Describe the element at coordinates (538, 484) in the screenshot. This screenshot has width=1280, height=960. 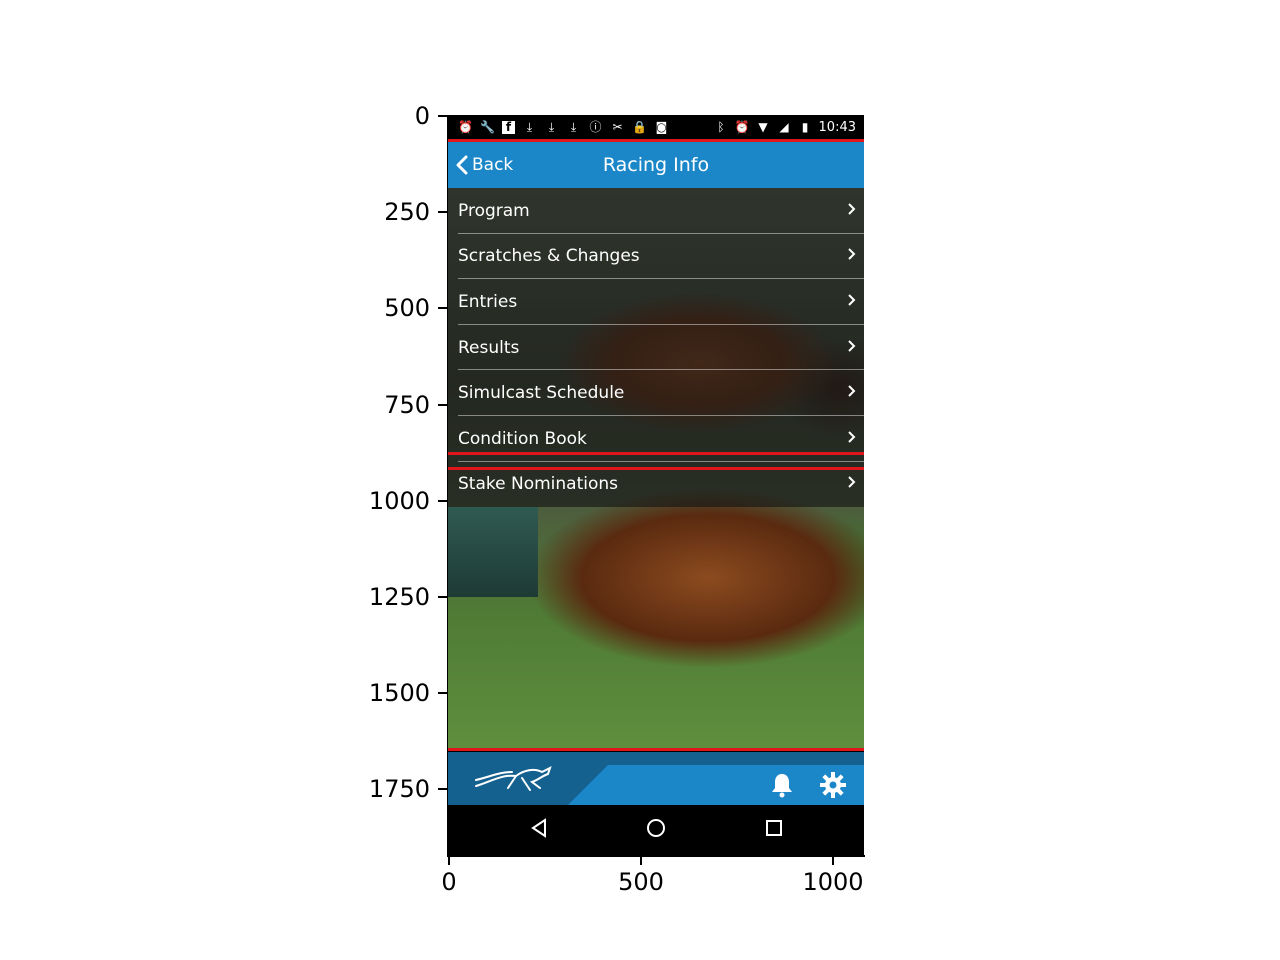
I see `menu-item-label: Stake Nominations` at that location.